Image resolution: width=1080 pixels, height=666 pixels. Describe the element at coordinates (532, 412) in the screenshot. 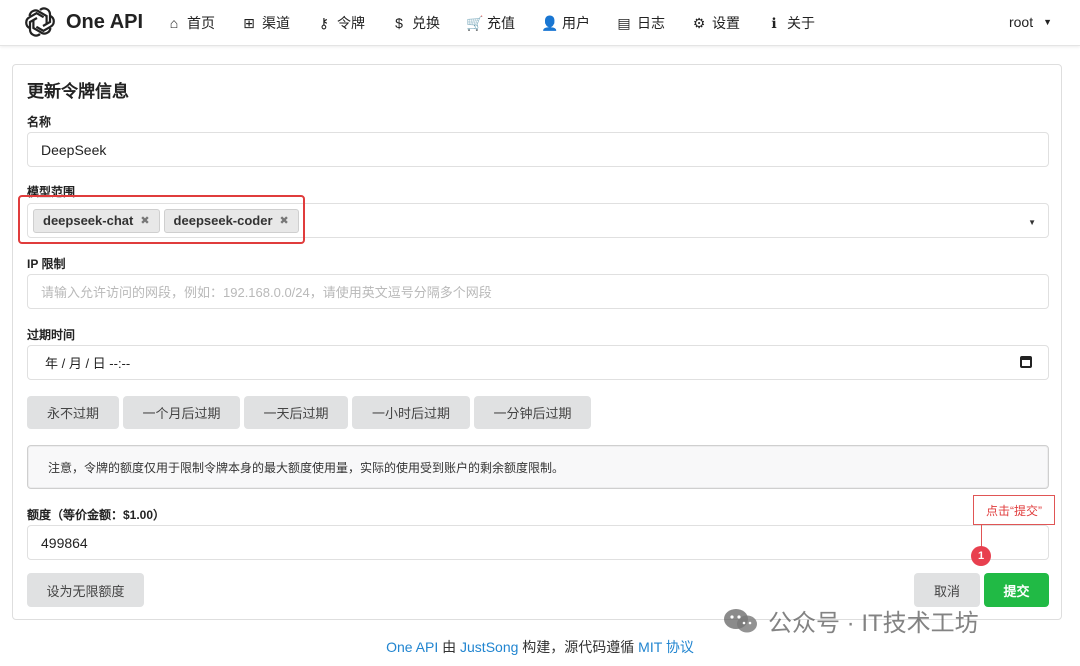

I see `expire-option-button: 一分钟后过期` at that location.